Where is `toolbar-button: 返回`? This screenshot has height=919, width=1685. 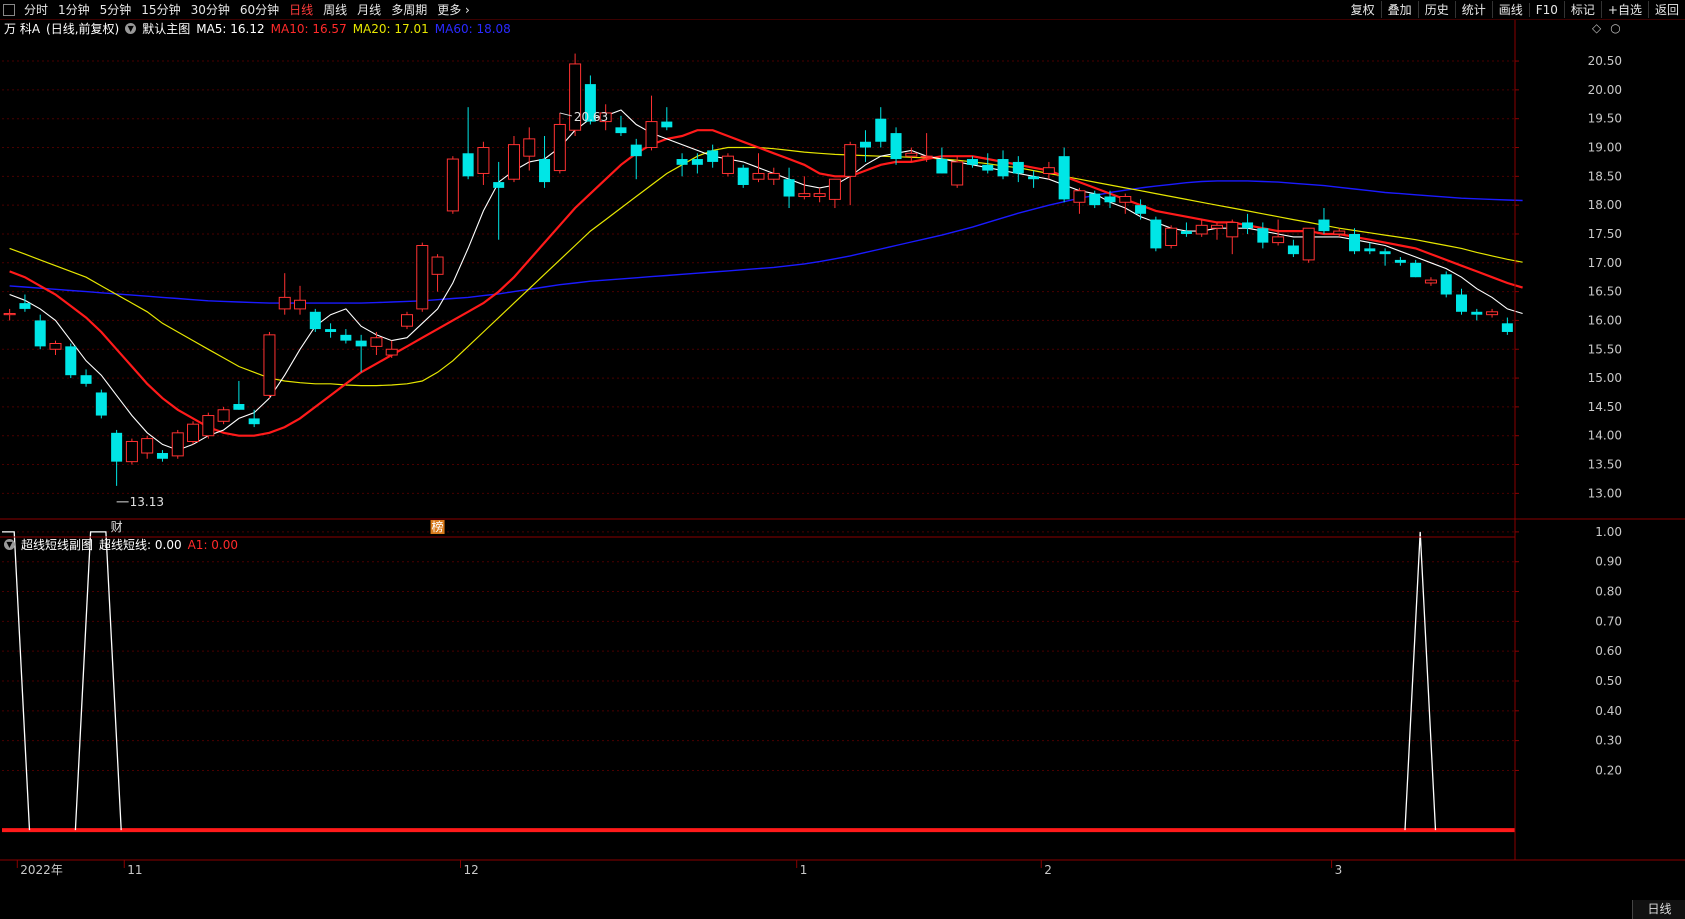 toolbar-button: 返回 is located at coordinates (1666, 9).